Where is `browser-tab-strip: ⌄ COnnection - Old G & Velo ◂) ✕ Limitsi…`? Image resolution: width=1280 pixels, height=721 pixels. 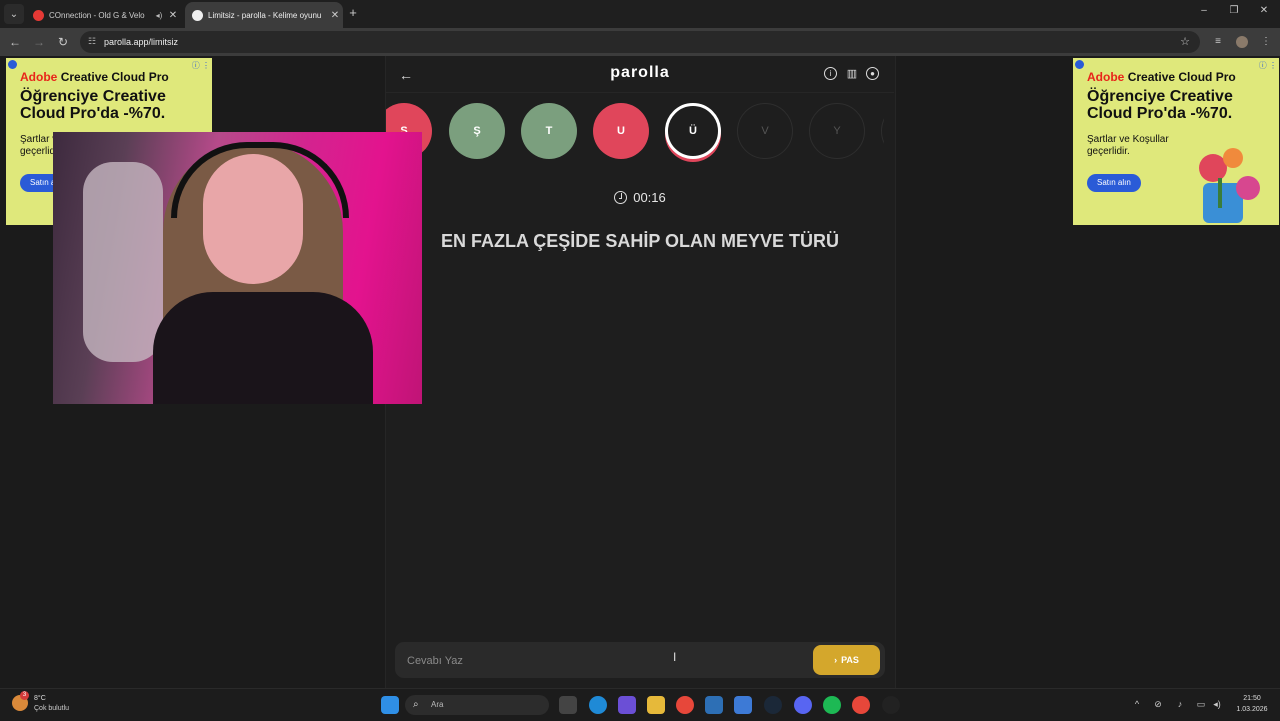
browser-tab-strip: ⌄ COnnection - Old G & Velo ◂) ✕ Limitsi… is located at coordinates (640, 14).